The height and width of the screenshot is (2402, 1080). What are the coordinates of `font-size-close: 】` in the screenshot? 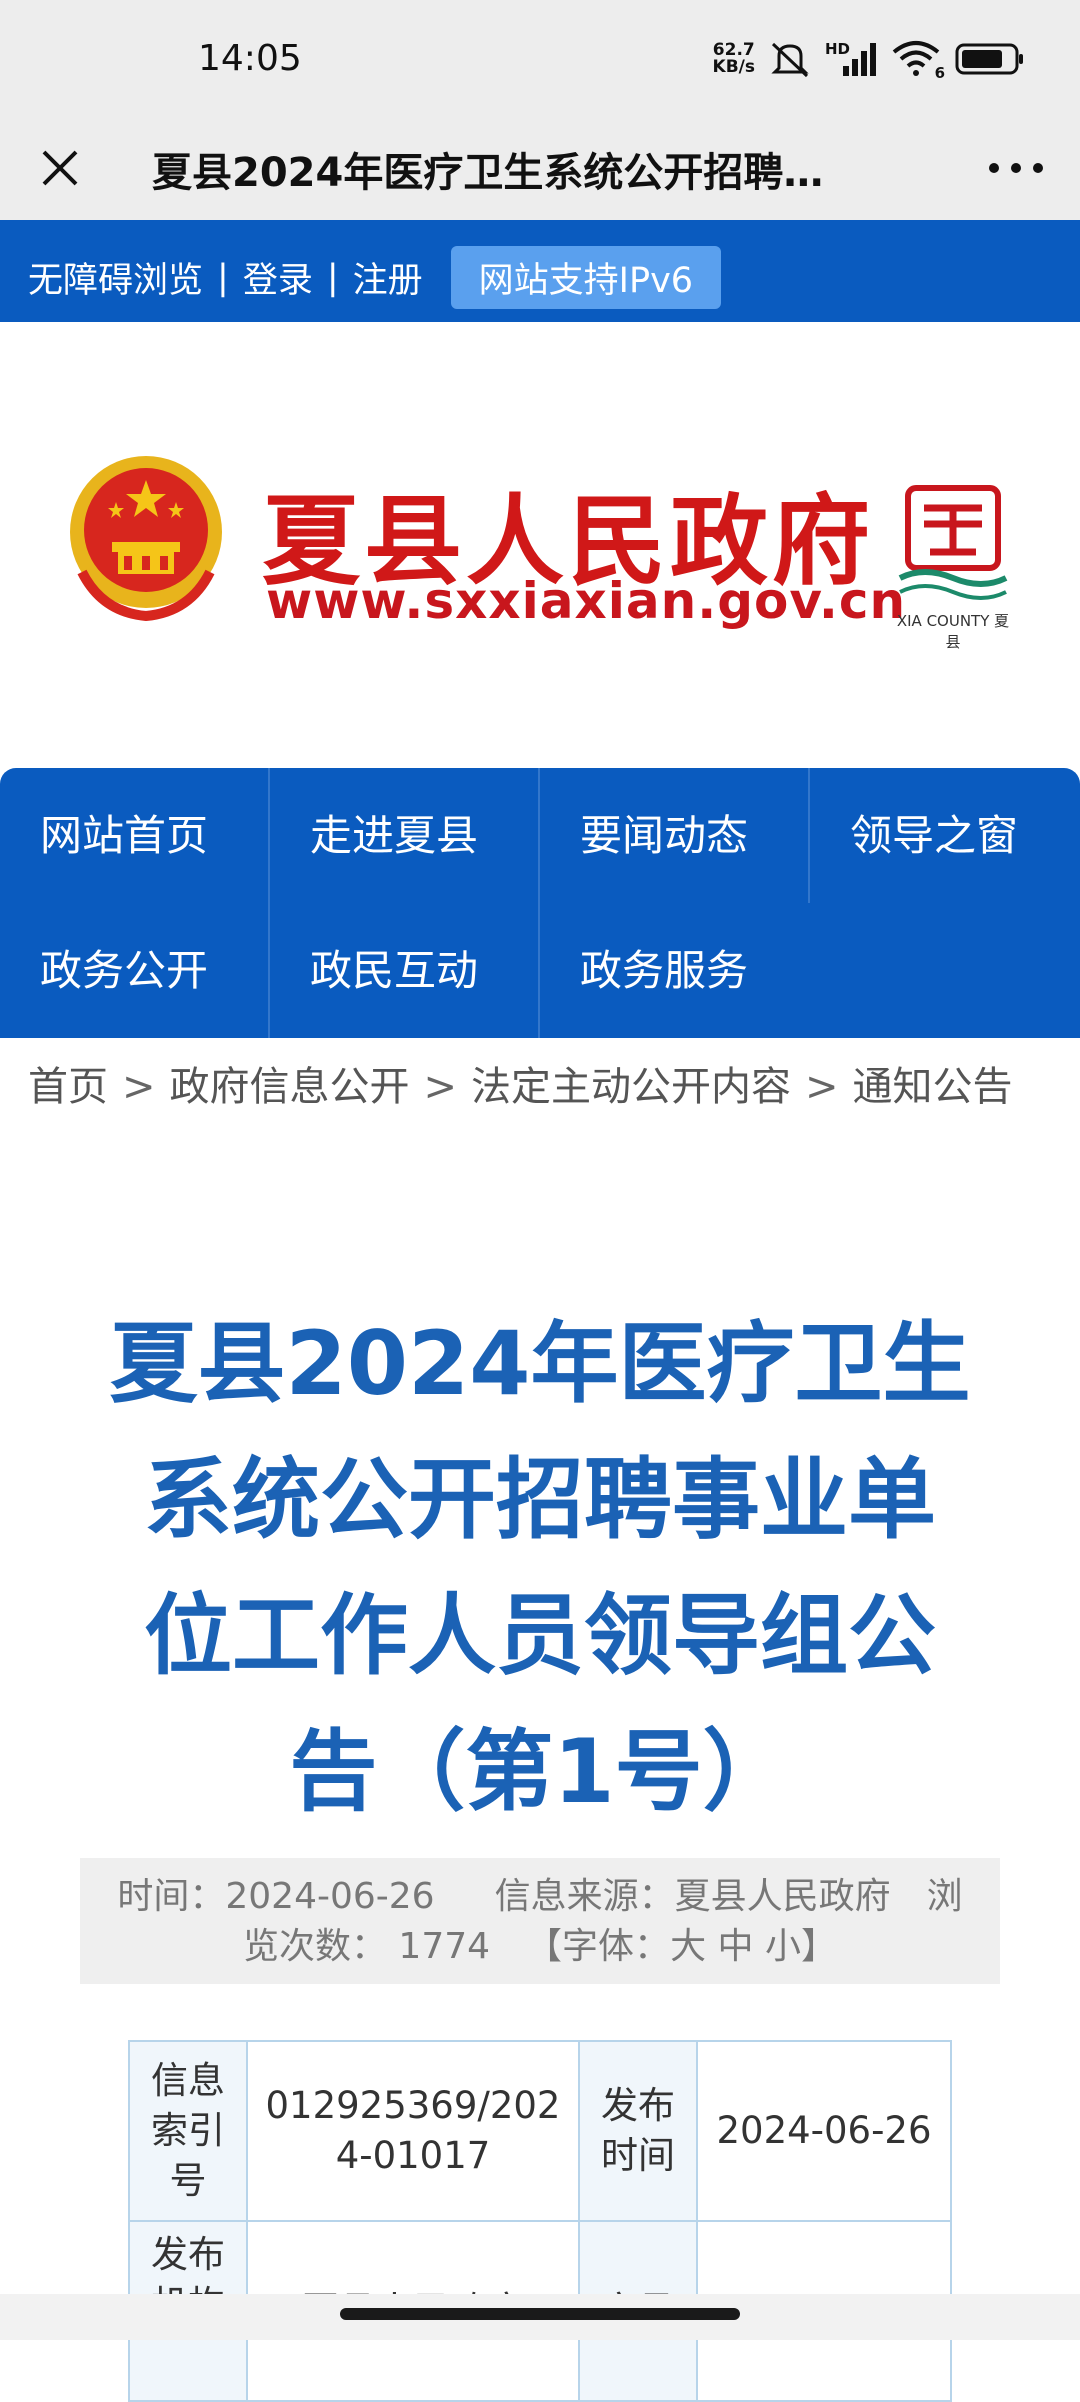 It's located at (819, 1946).